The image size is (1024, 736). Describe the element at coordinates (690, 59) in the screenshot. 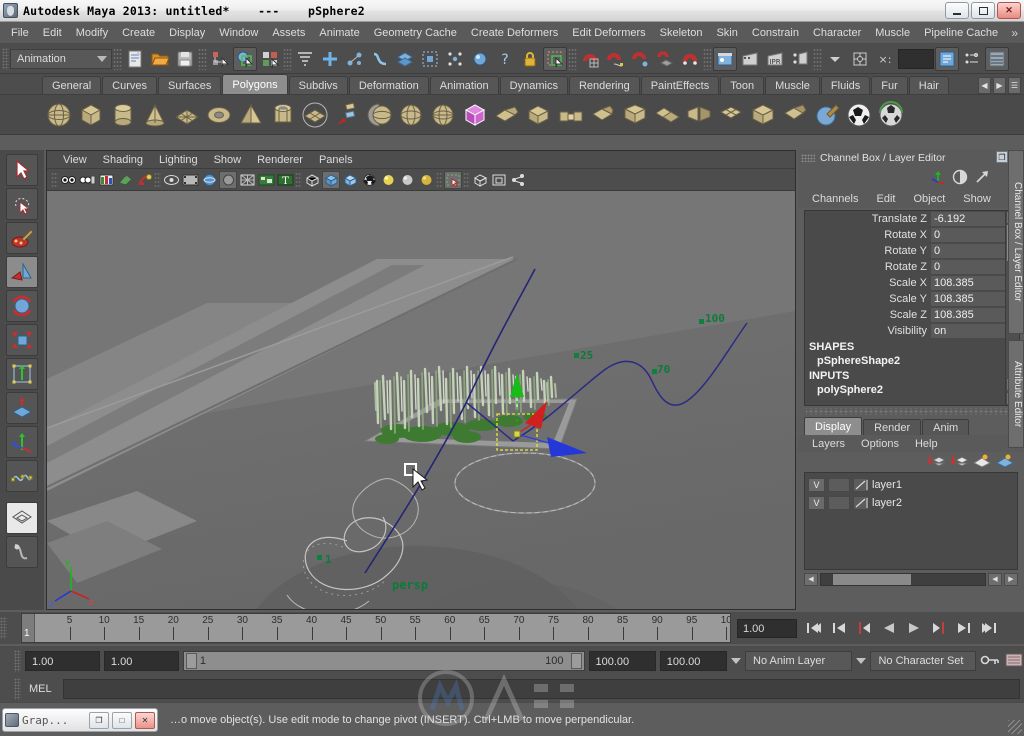

I see `snap-magnet-live-icon` at that location.